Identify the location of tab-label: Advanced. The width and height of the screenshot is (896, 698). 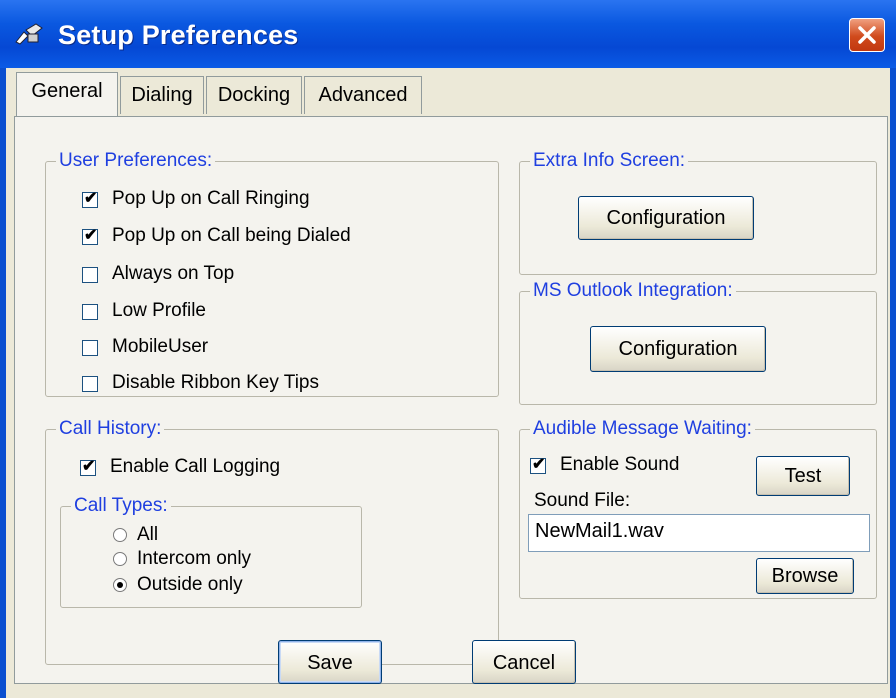
(363, 95).